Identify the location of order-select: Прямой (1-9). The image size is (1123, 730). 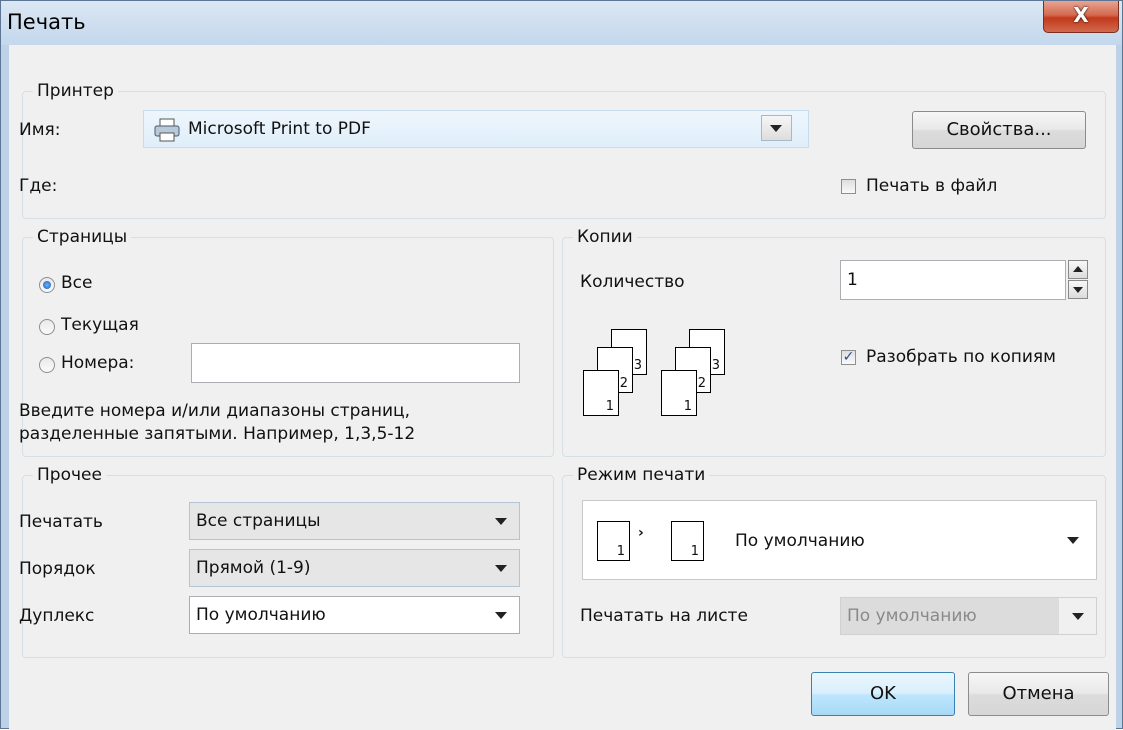
(354, 568).